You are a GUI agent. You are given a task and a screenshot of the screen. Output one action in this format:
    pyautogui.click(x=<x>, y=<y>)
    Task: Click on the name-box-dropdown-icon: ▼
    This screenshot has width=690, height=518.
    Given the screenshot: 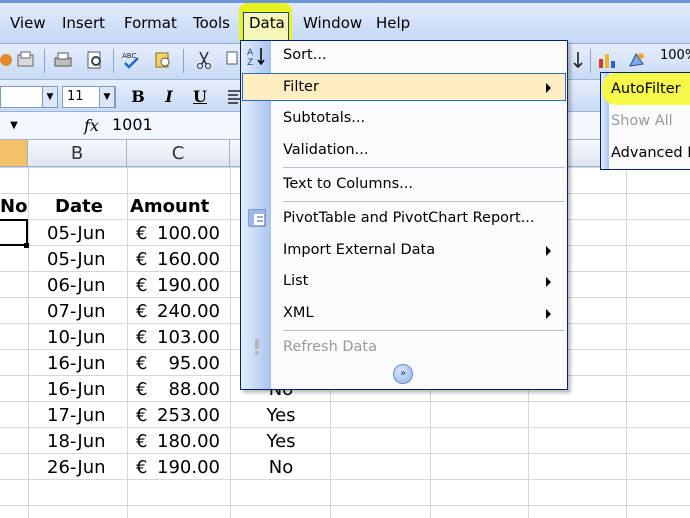 What is the action you would take?
    pyautogui.click(x=14, y=126)
    